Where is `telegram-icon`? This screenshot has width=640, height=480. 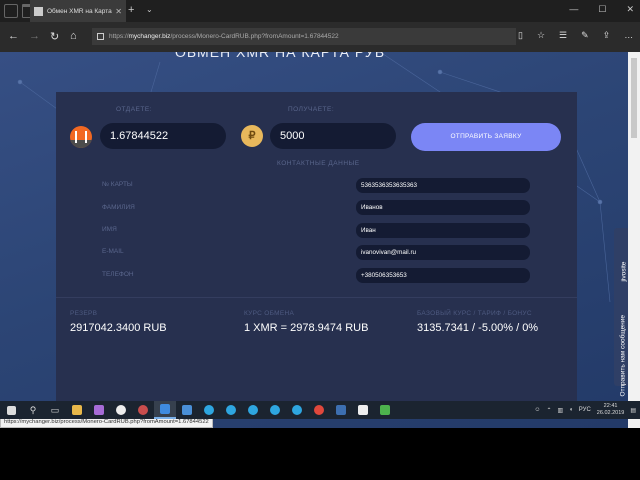
telegram-icon is located at coordinates (209, 410).